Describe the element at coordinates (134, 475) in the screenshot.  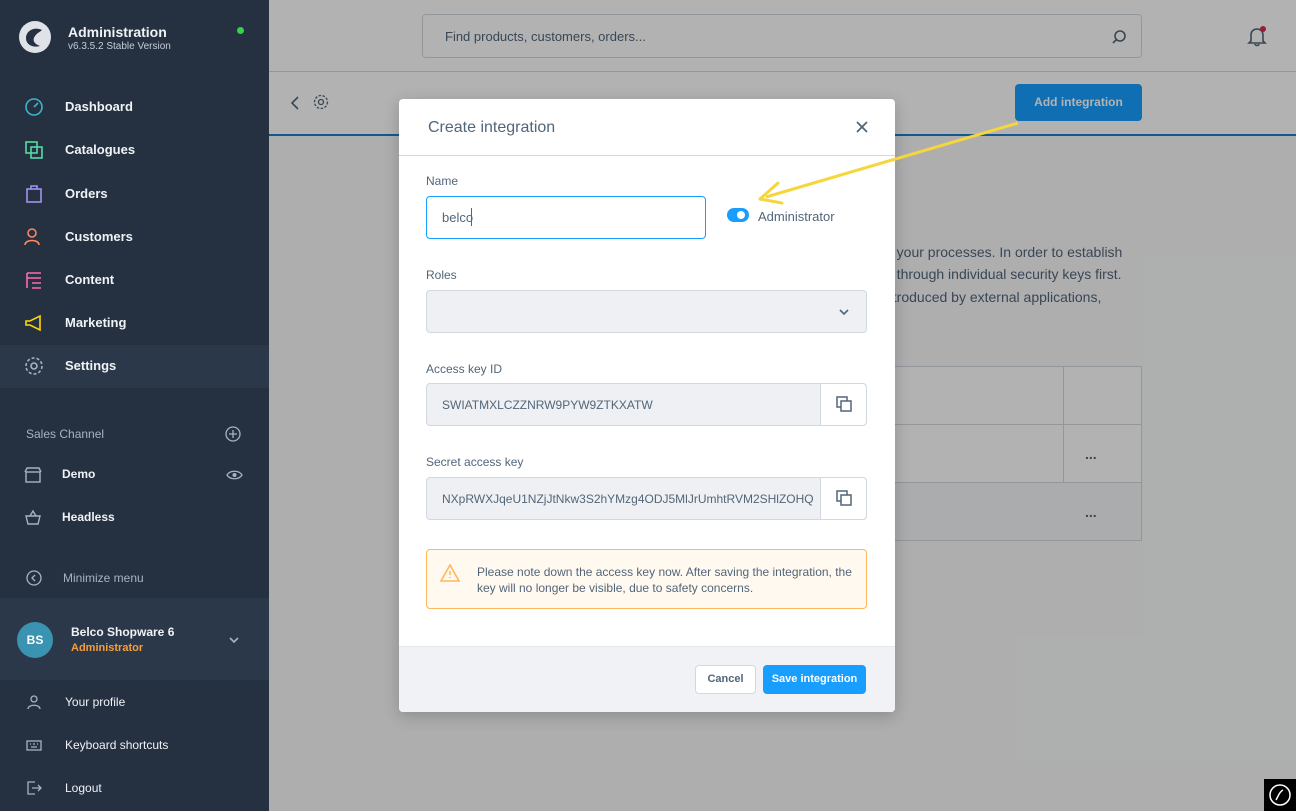
I see `sales-channel-item-demo: Demo` at that location.